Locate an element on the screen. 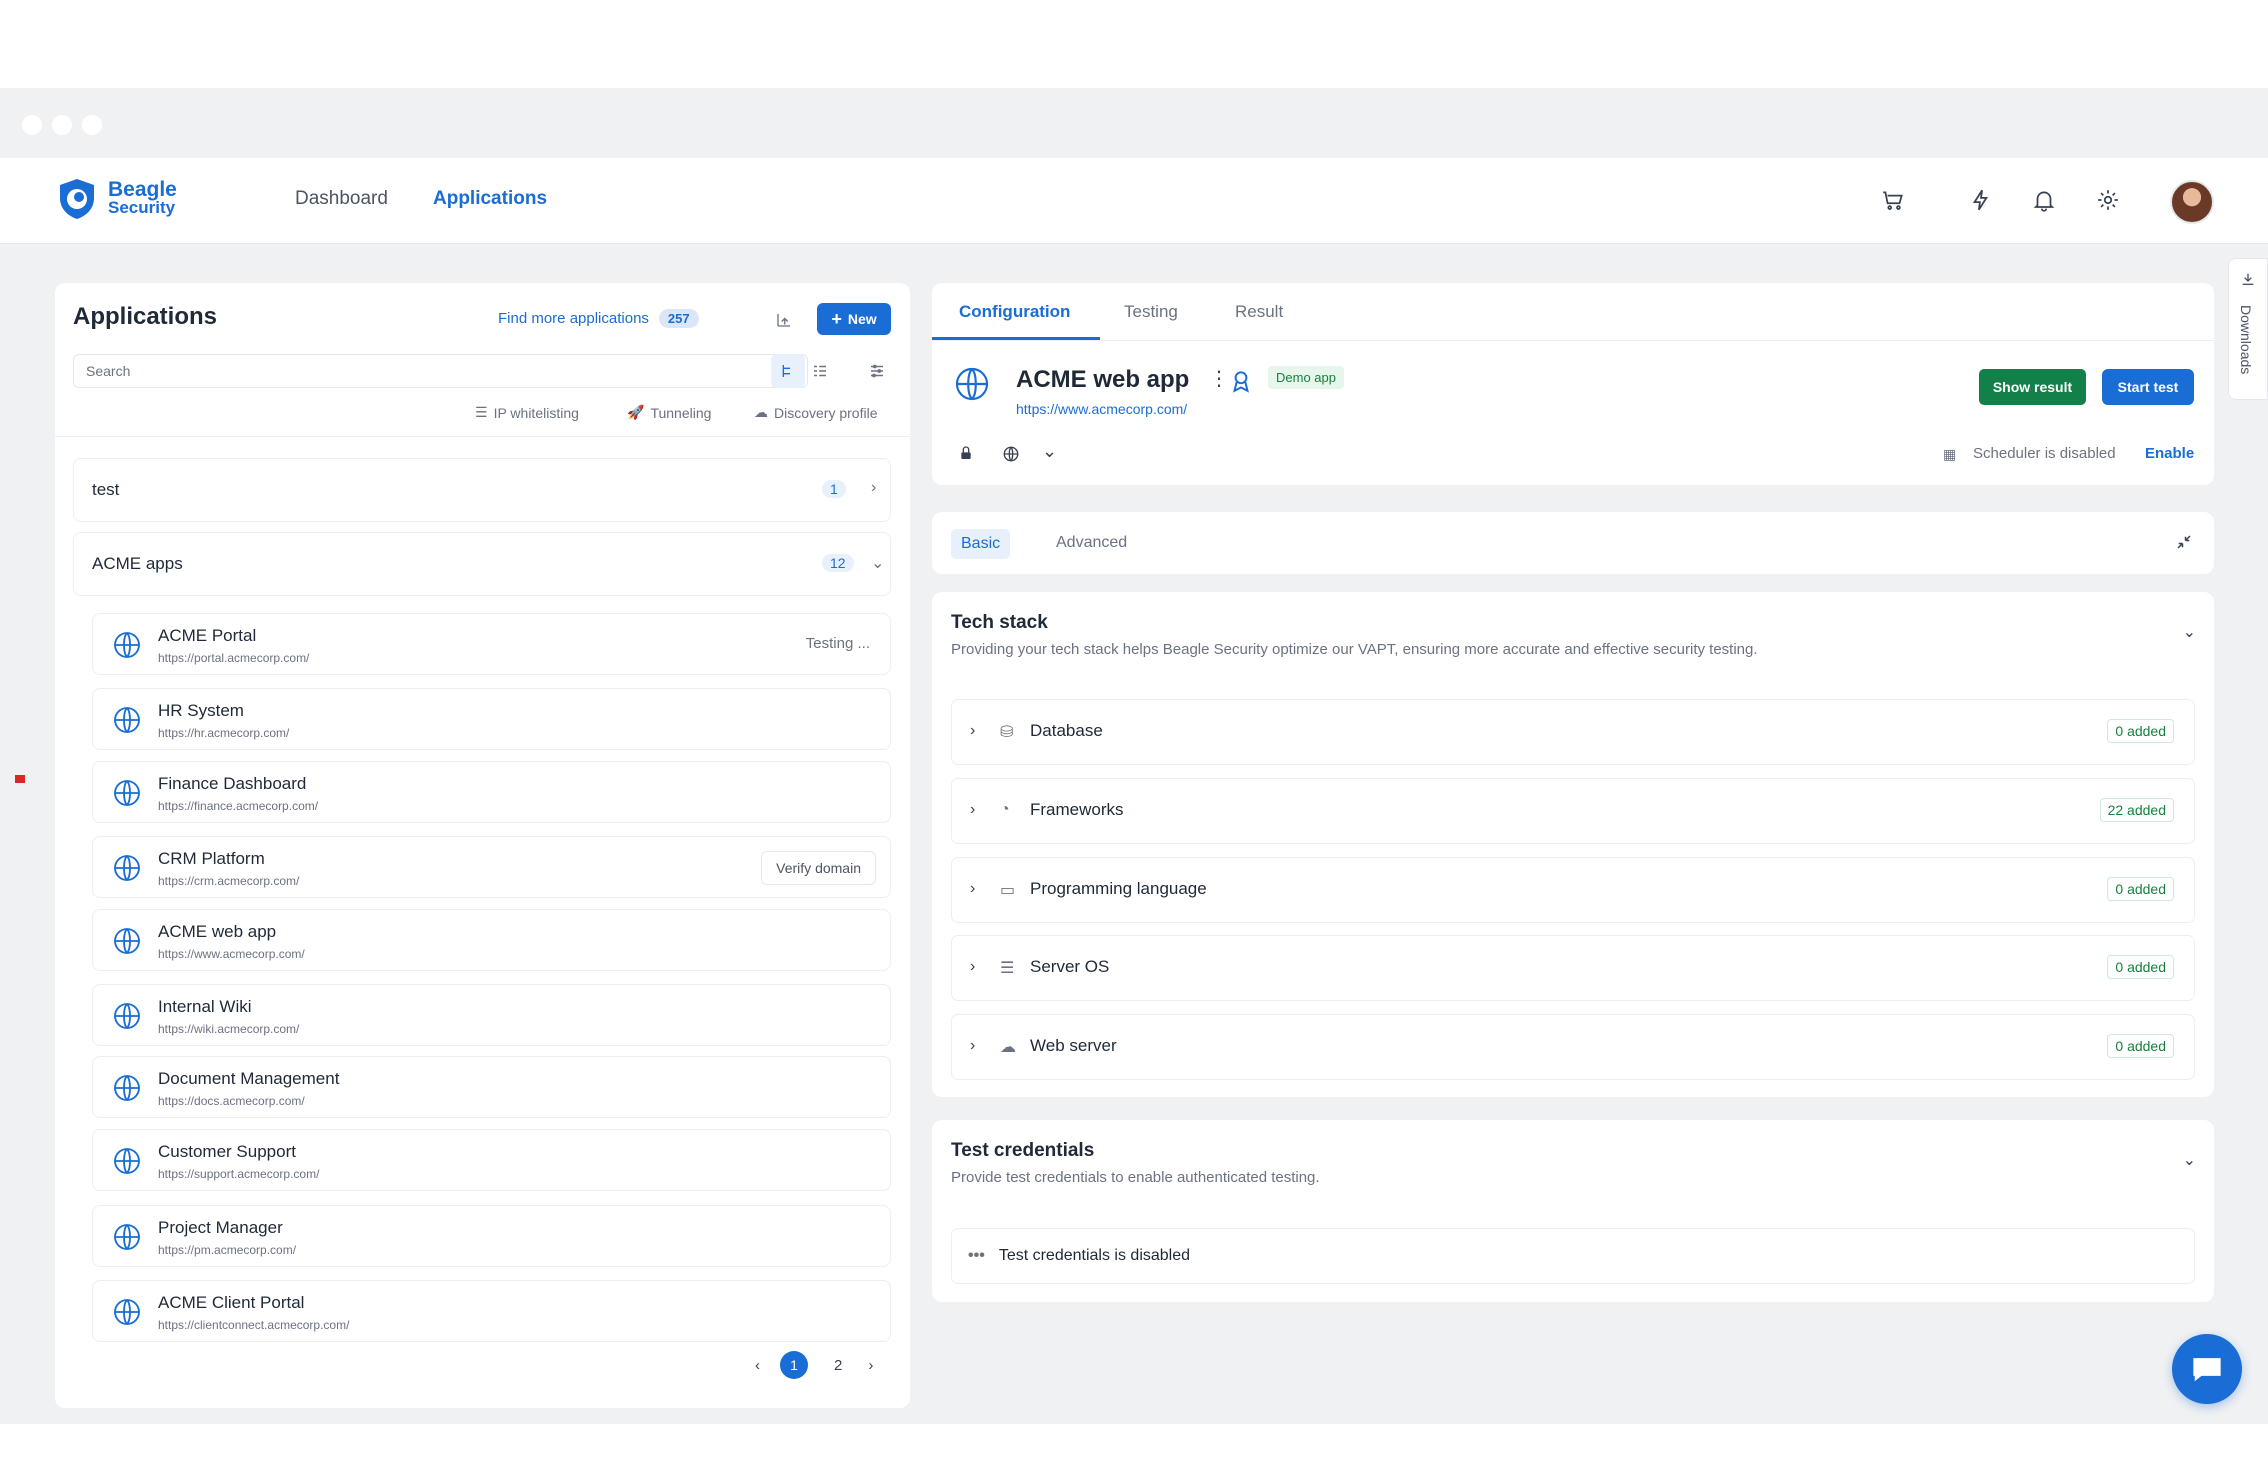  tab-advanced: Advanced is located at coordinates (1091, 543).